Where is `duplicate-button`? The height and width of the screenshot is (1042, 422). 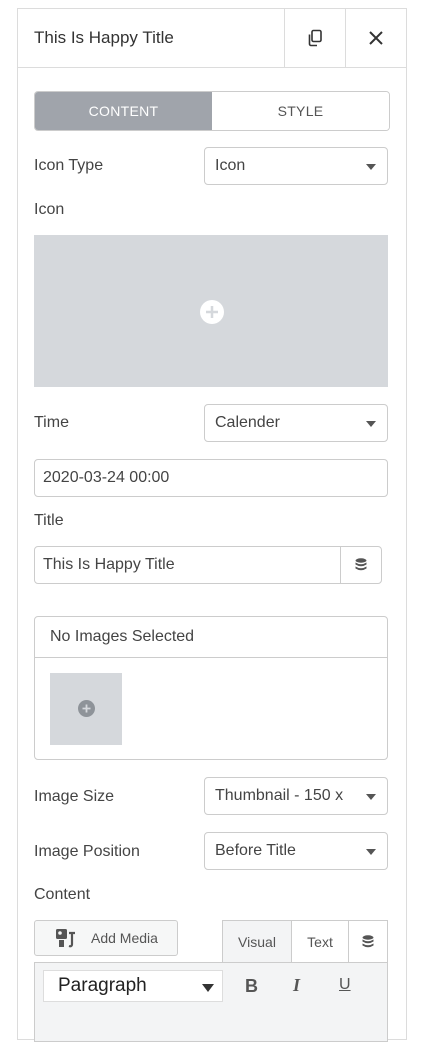
duplicate-button is located at coordinates (314, 38).